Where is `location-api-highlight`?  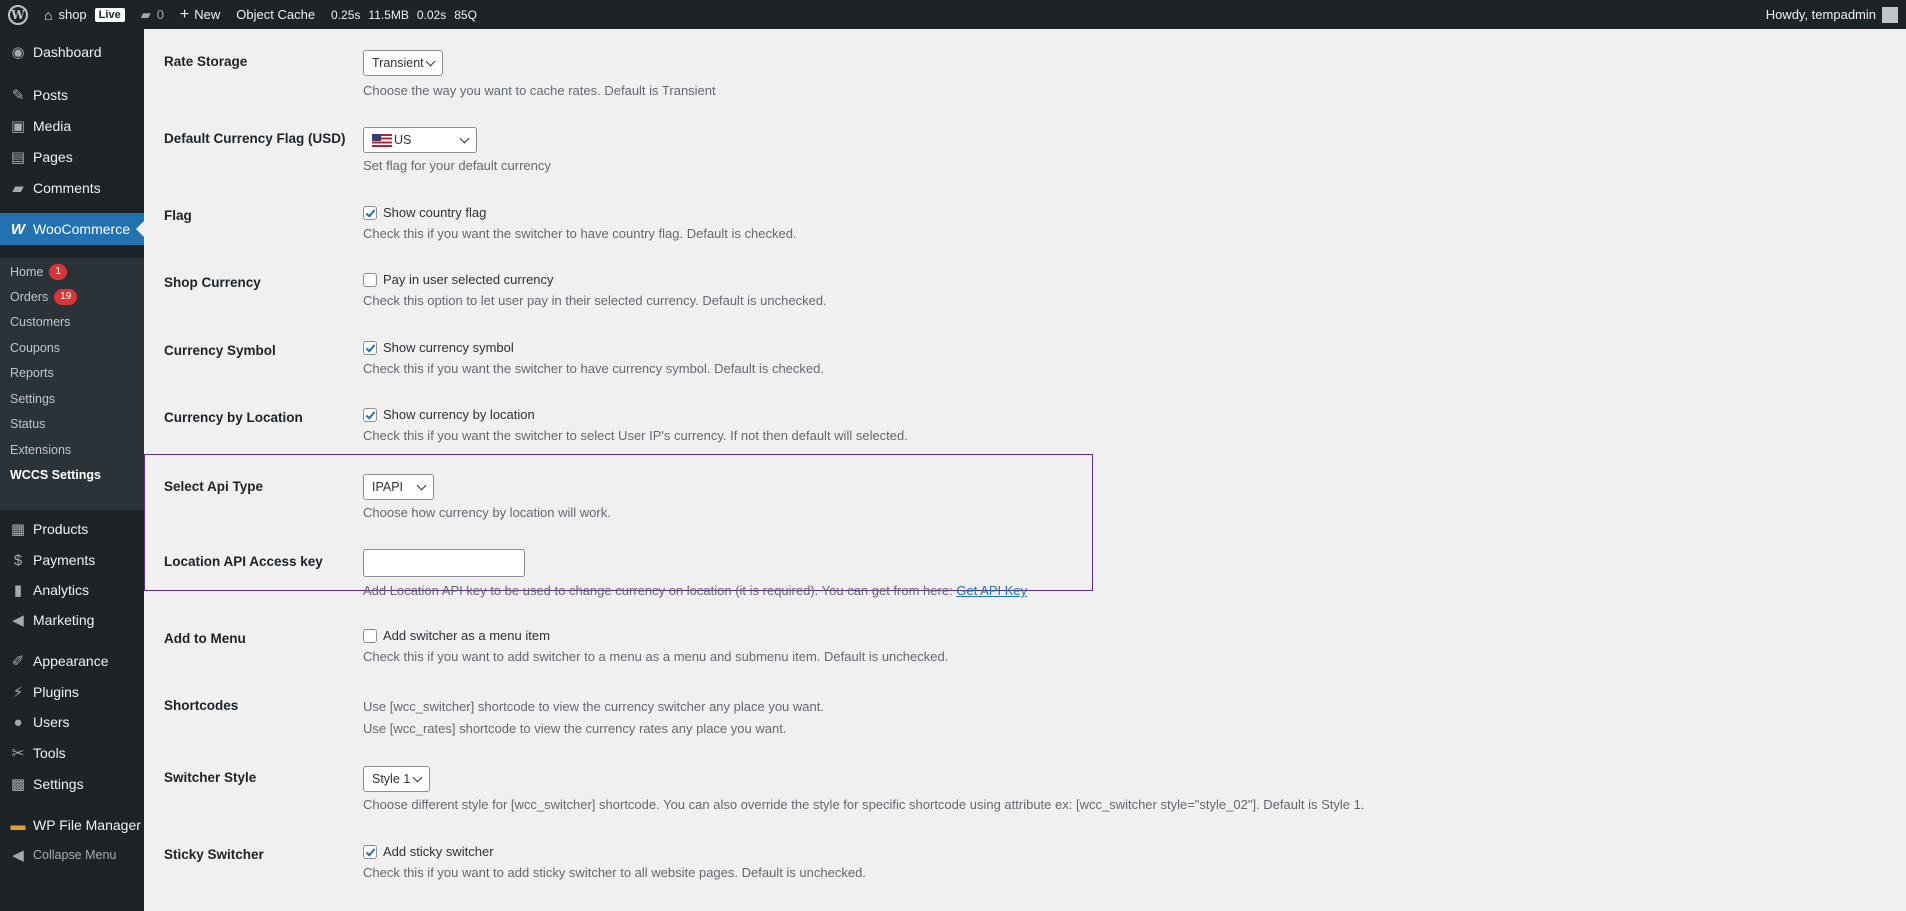 location-api-highlight is located at coordinates (618, 522).